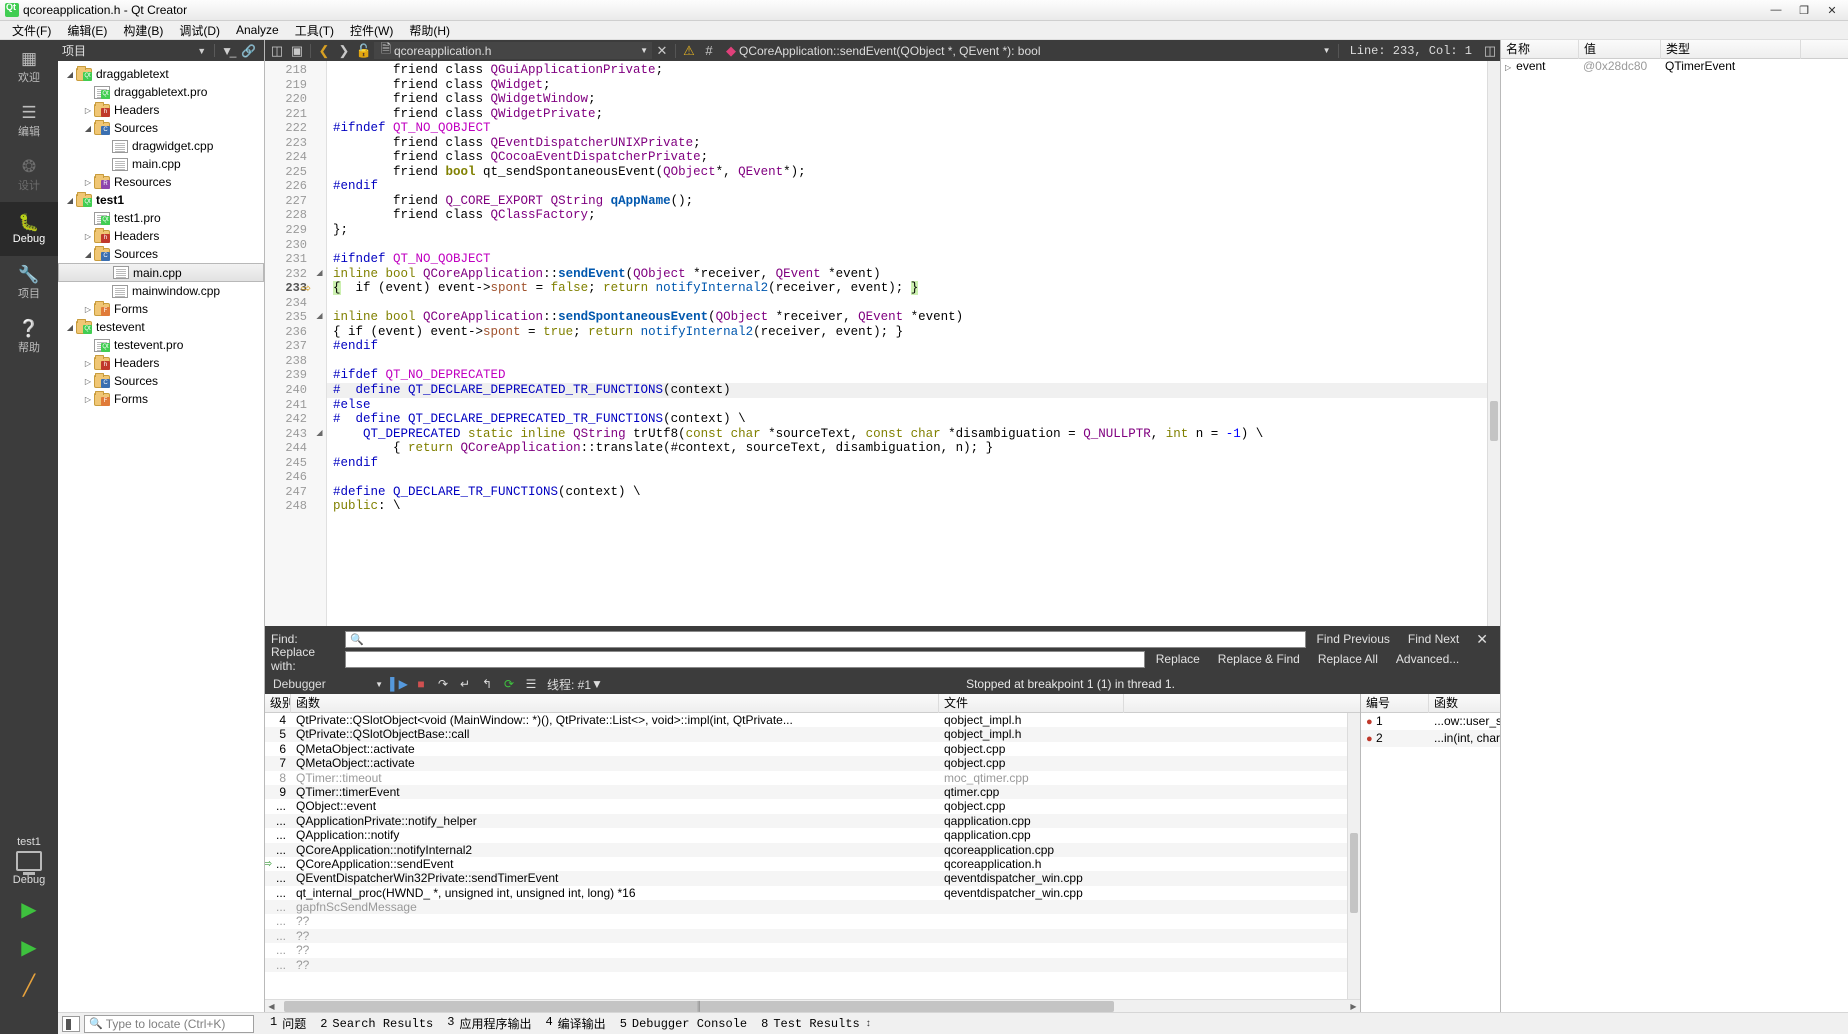  I want to click on code-line: friend class QClassFactory;, so click(907, 215).